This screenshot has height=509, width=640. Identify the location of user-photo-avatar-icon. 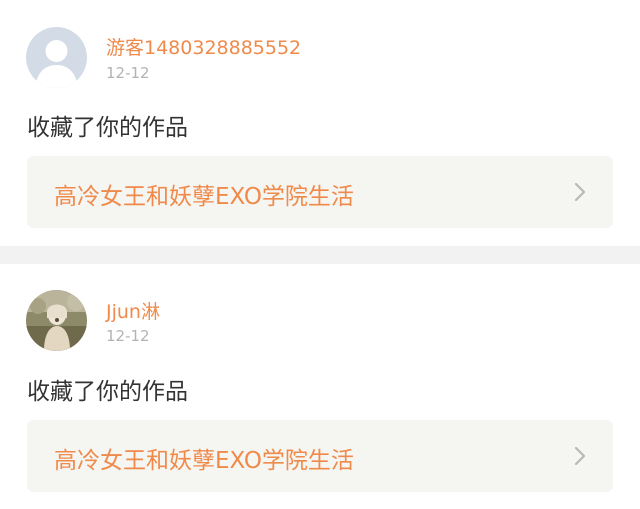
(56, 320).